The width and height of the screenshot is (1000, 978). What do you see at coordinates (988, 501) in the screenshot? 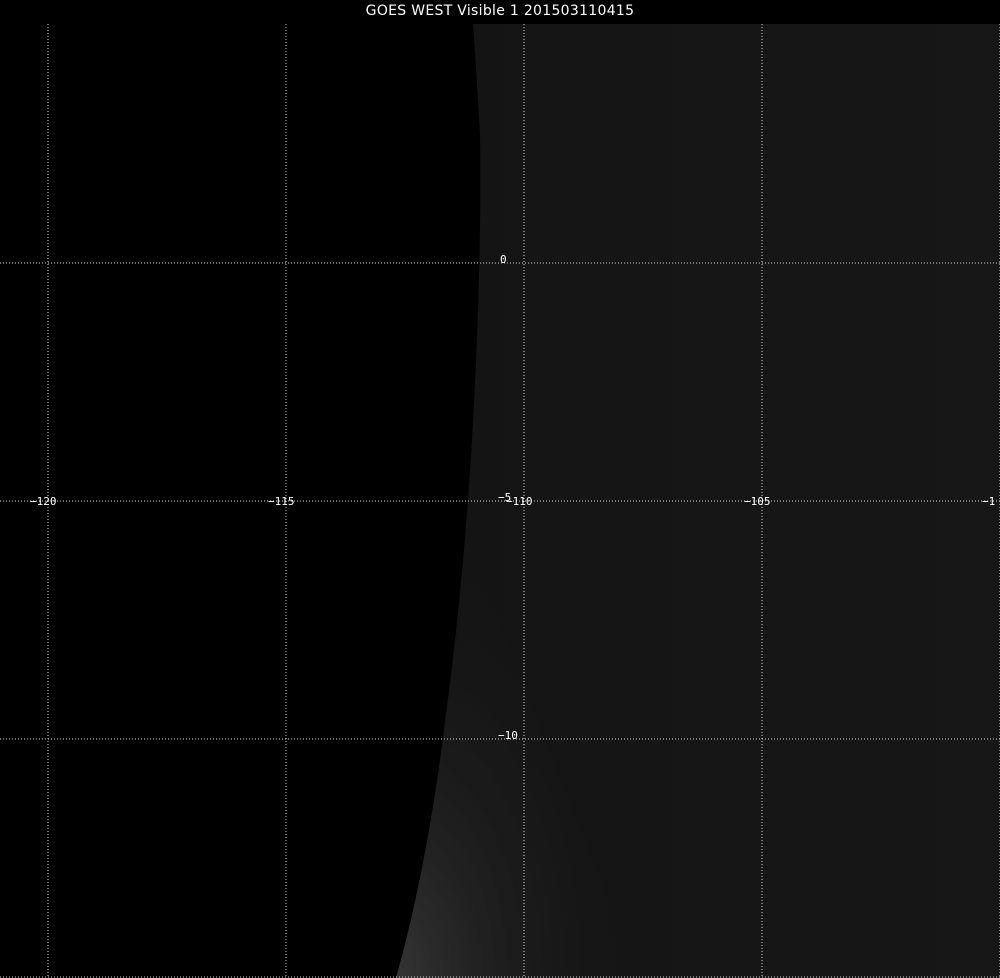
I see `longitude-label: −1` at bounding box center [988, 501].